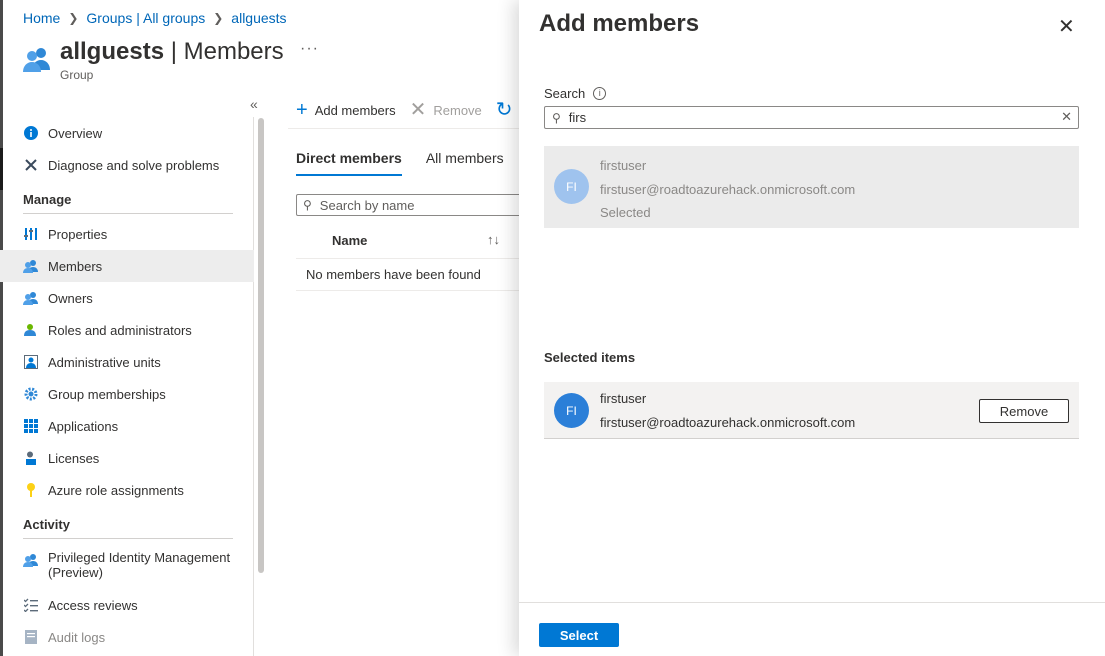 This screenshot has width=1105, height=656. What do you see at coordinates (258, 18) in the screenshot?
I see `breadcrumb-group: allguests` at bounding box center [258, 18].